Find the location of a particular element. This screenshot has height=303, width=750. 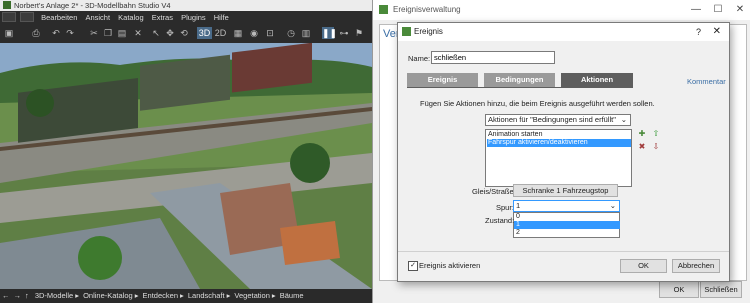

save-icon: ▣ is located at coordinates (9, 33).